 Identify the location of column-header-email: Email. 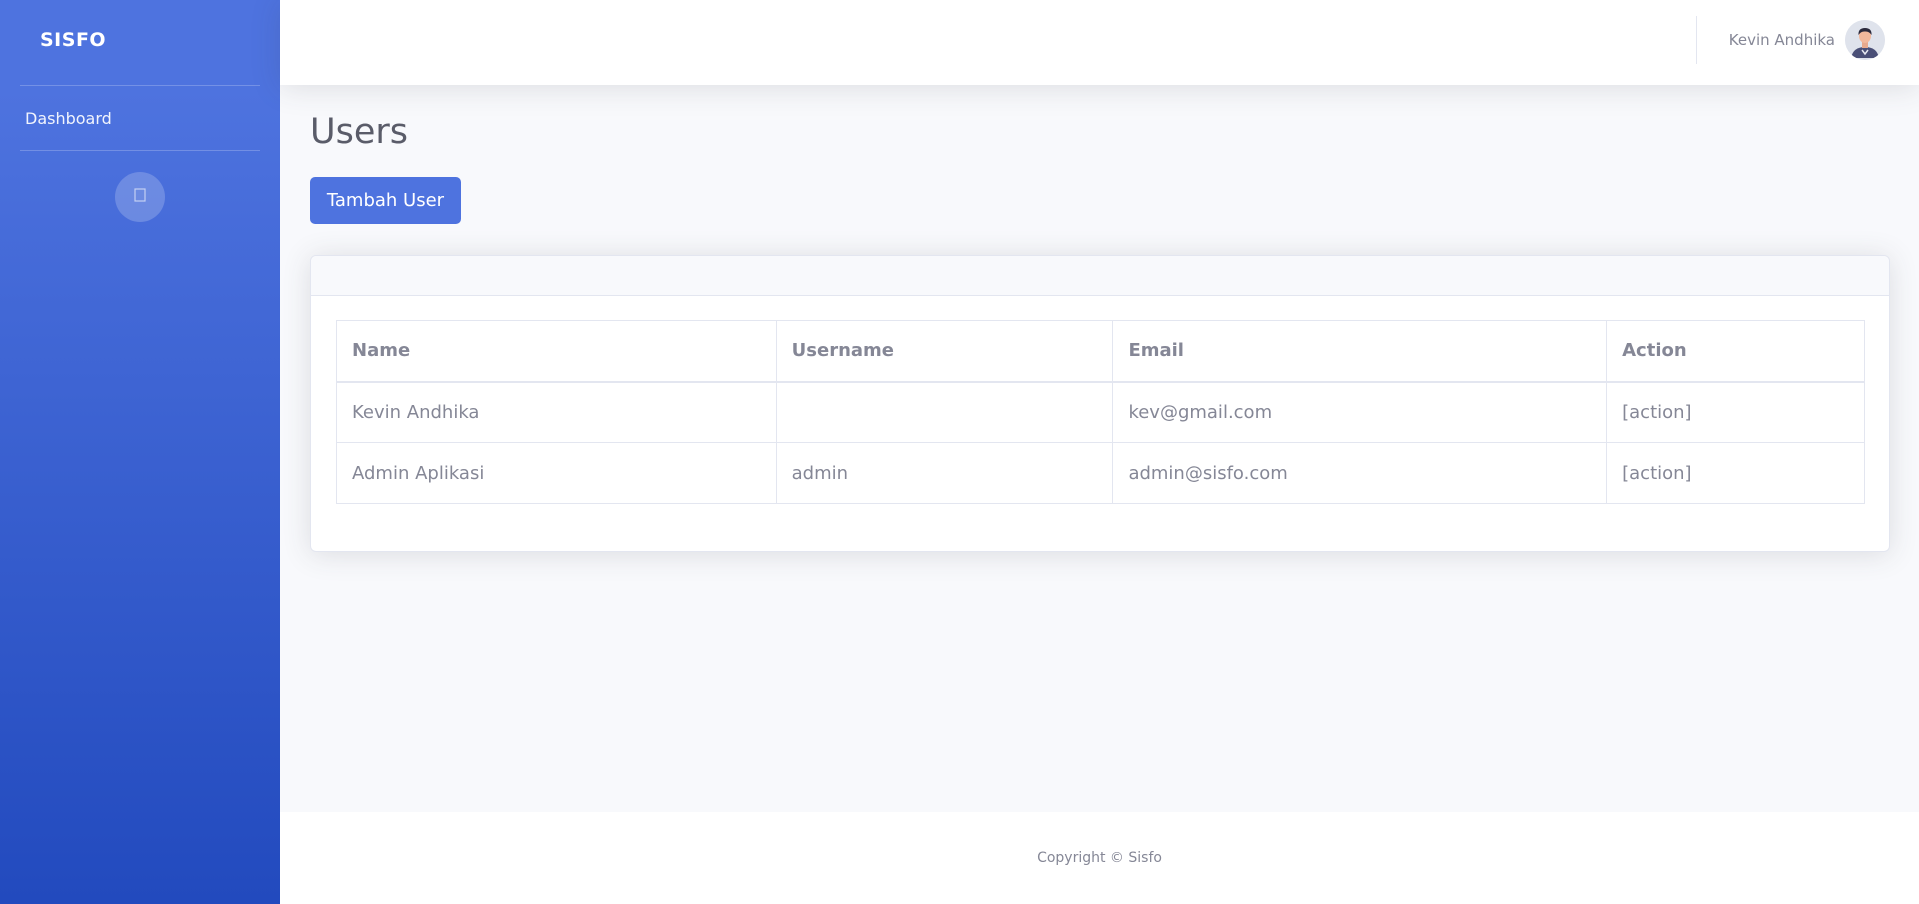
(1360, 351).